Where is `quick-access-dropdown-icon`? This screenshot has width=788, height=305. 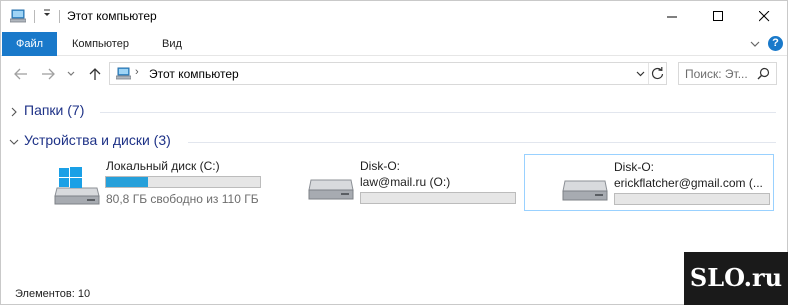
quick-access-dropdown-icon is located at coordinates (47, 16).